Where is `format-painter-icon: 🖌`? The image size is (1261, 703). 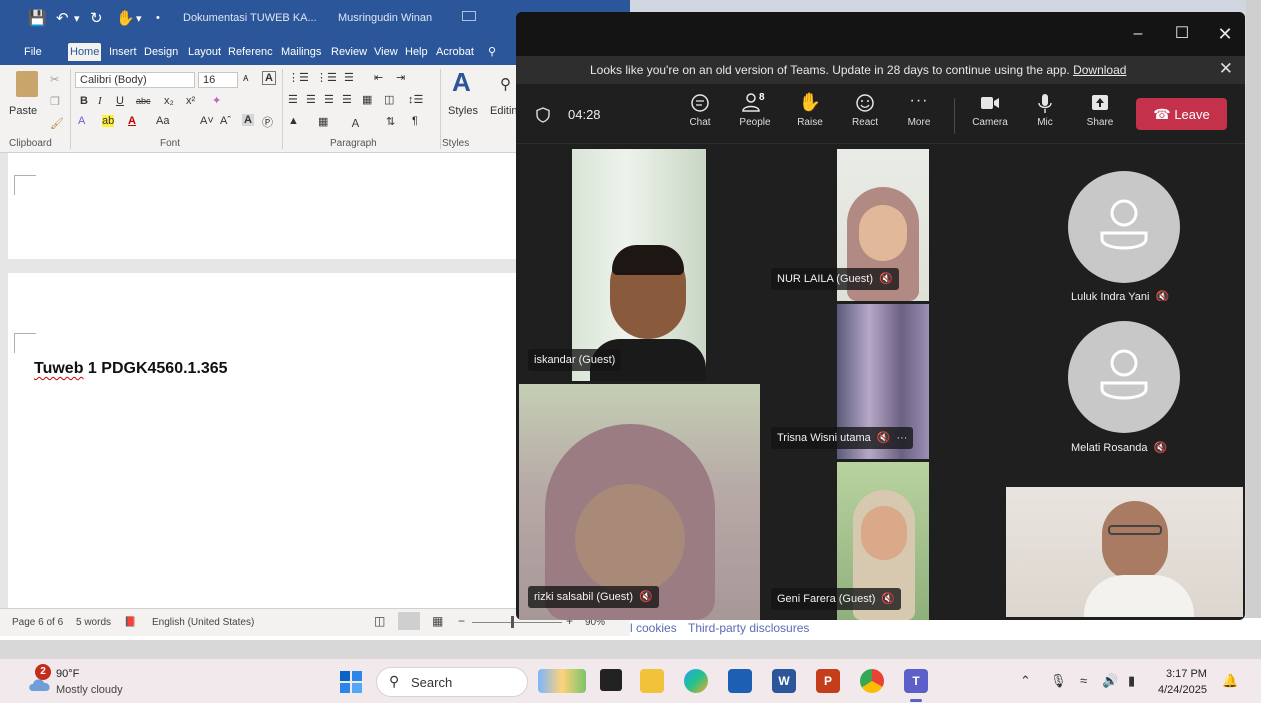 format-painter-icon: 🖌 is located at coordinates (57, 123).